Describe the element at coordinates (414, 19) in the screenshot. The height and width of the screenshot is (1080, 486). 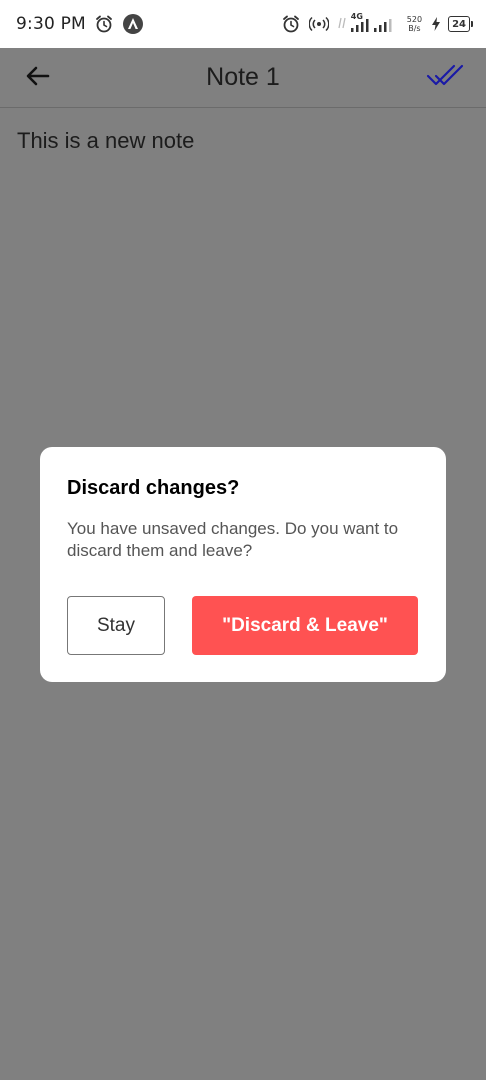
I see `net-speed-value: 520` at that location.